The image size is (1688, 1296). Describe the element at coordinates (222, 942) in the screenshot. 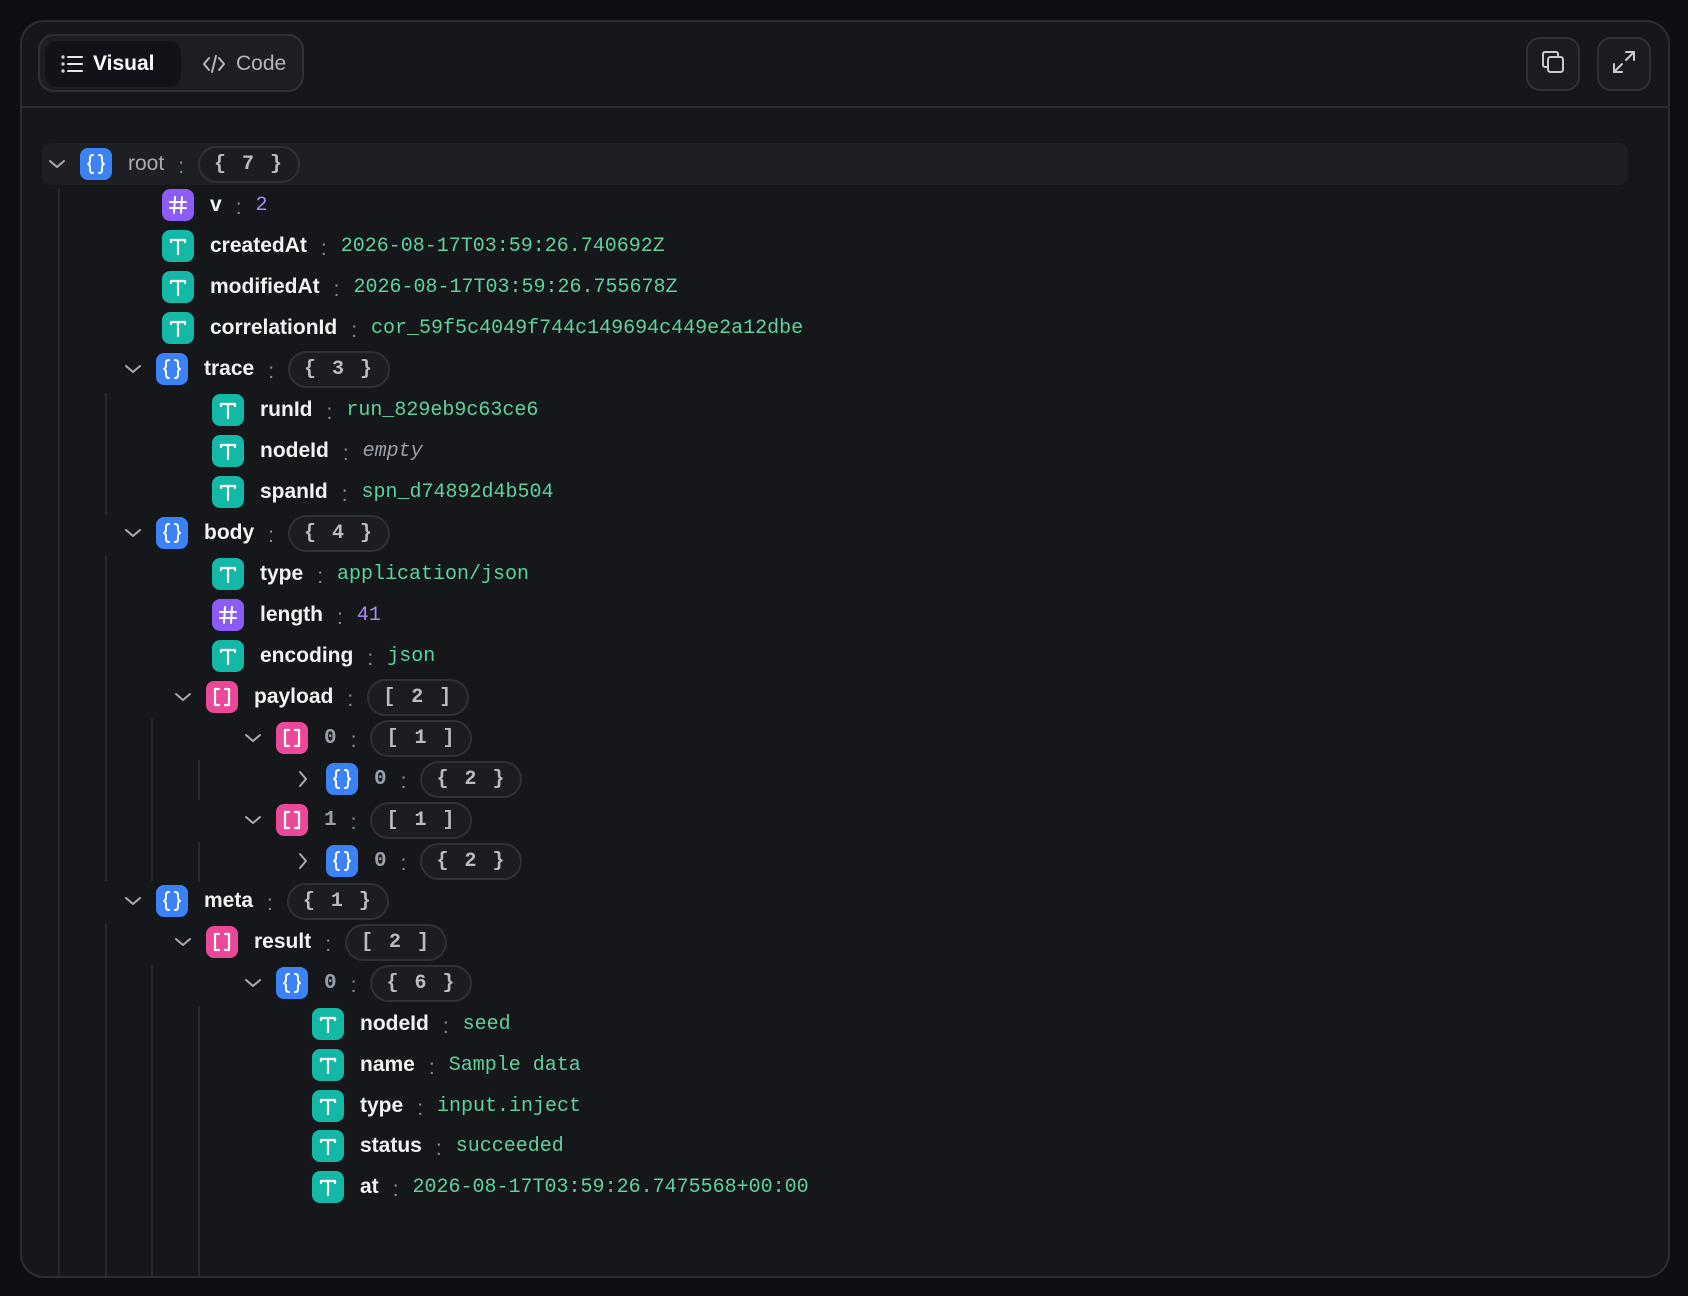

I see `array-type-icon` at that location.